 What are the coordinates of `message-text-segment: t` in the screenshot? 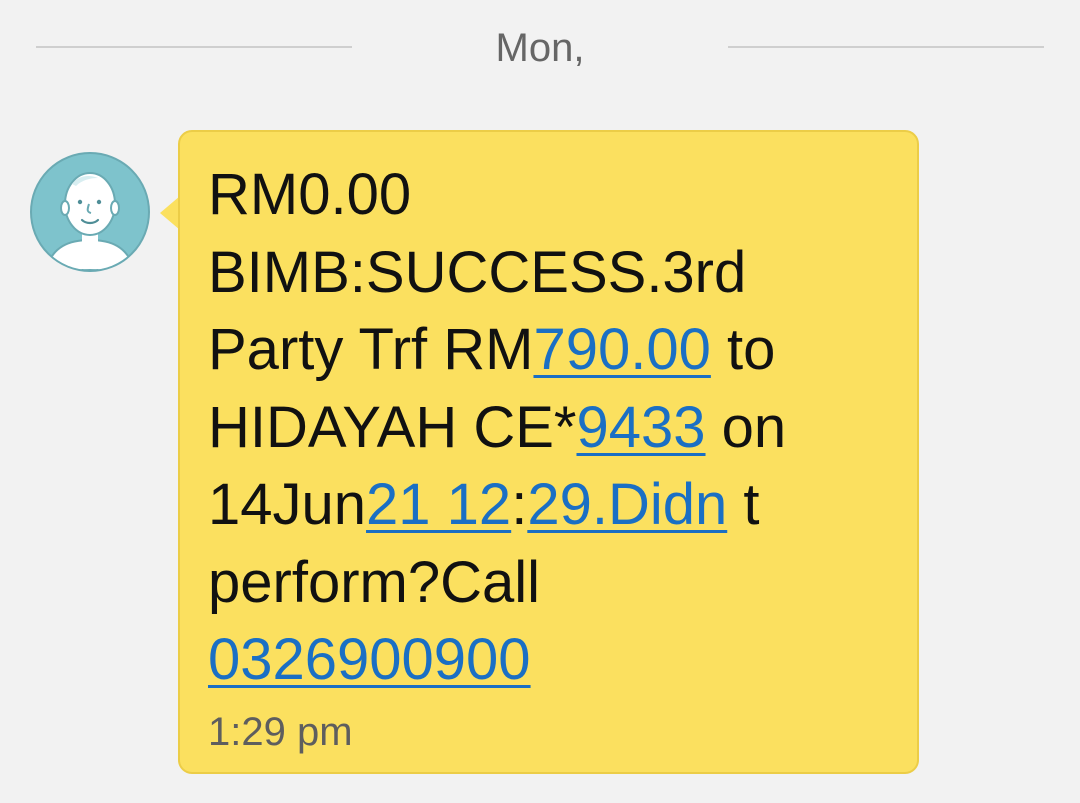 It's located at (743, 504).